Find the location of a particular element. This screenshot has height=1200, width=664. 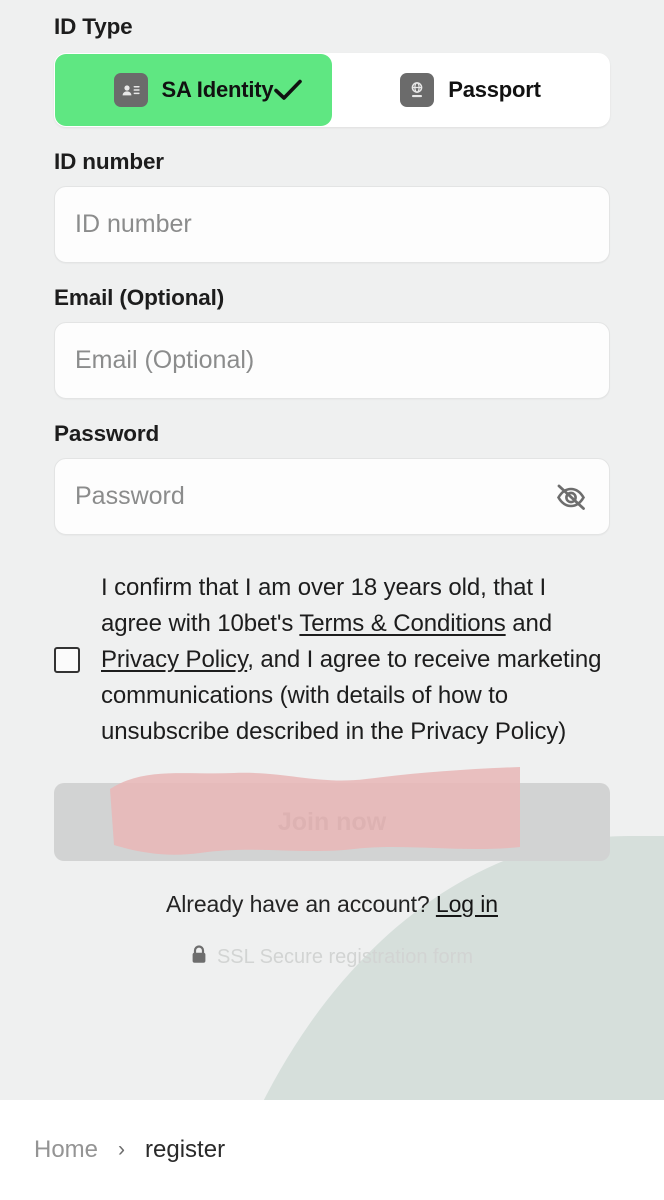

email-input is located at coordinates (332, 360).